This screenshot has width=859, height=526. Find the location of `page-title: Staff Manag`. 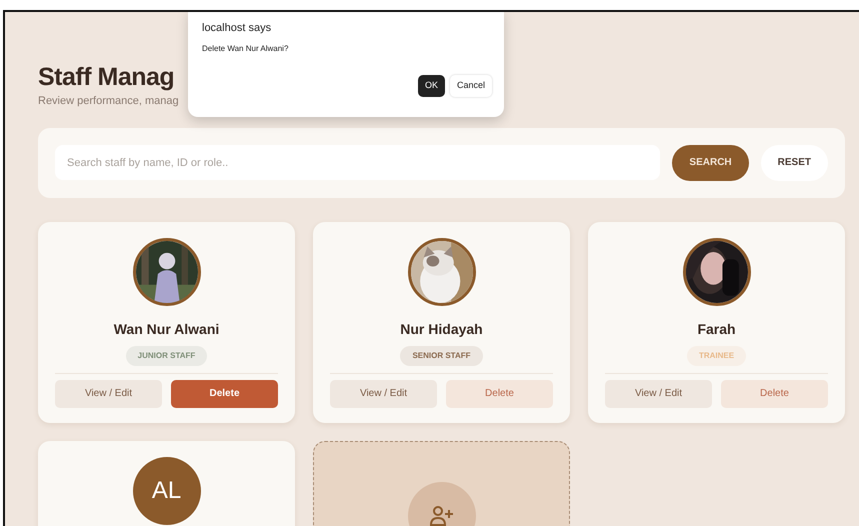

page-title: Staff Manag is located at coordinates (106, 77).